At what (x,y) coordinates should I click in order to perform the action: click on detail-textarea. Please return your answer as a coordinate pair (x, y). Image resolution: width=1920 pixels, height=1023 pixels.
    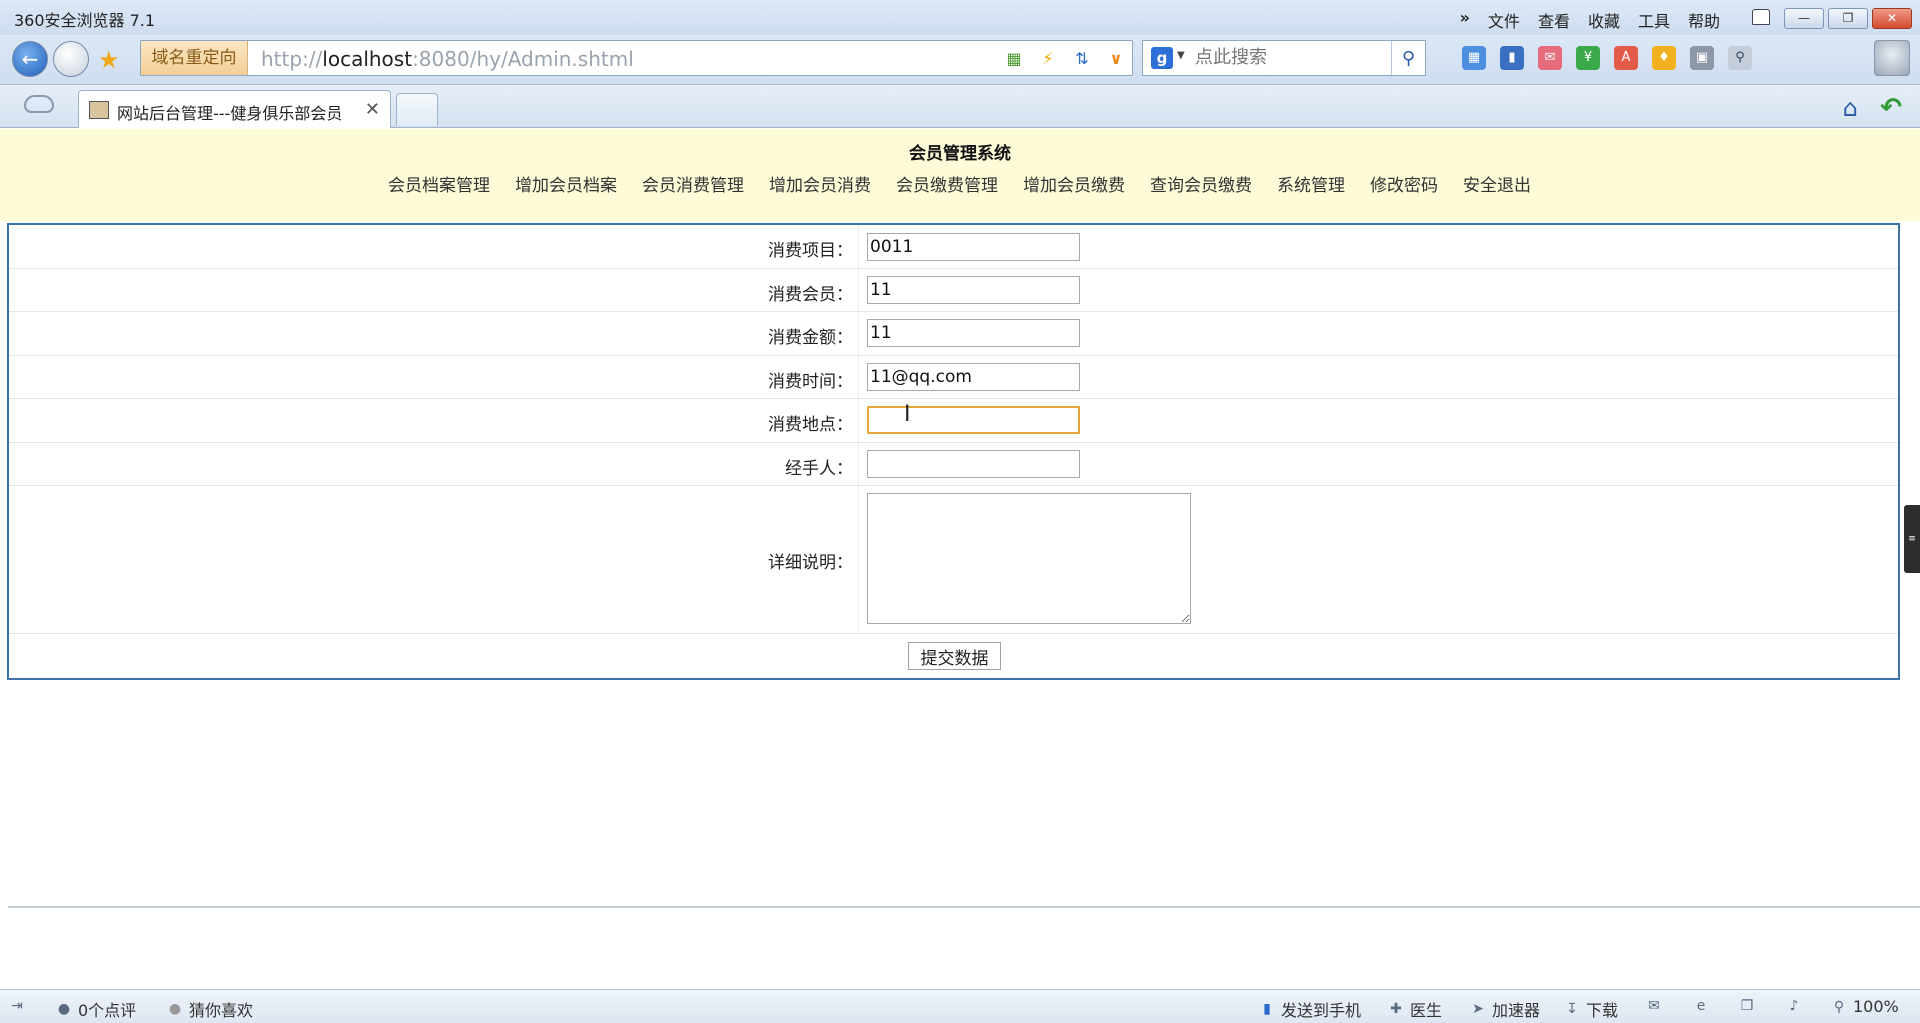
    Looking at the image, I should click on (1029, 558).